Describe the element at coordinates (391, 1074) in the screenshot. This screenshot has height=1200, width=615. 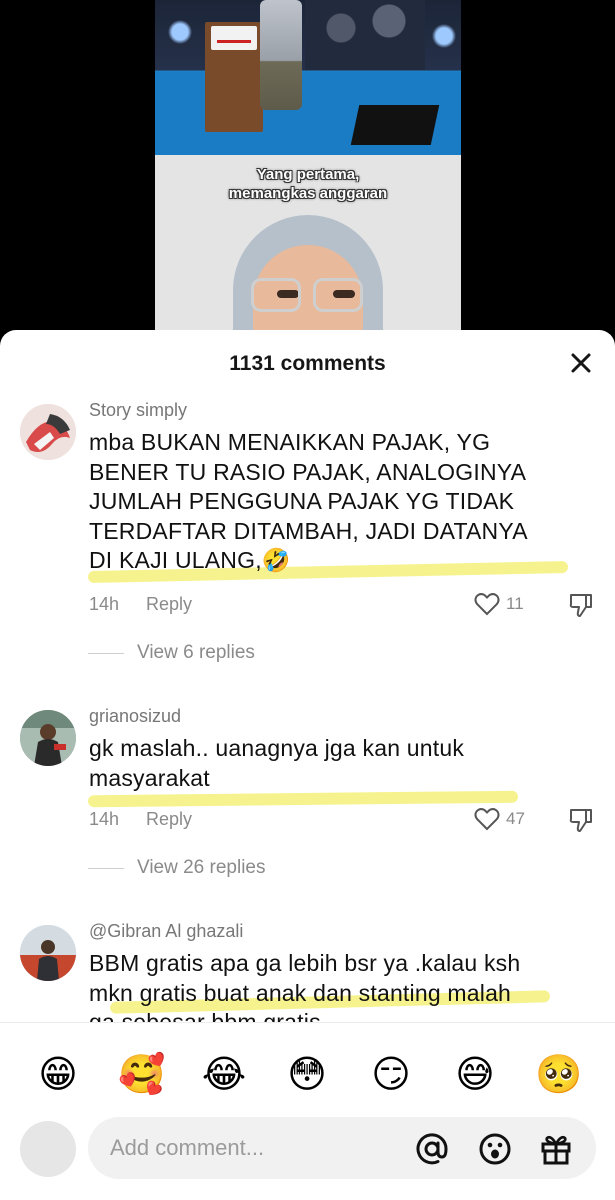
I see `quick-emoji-smirk: 😏` at that location.